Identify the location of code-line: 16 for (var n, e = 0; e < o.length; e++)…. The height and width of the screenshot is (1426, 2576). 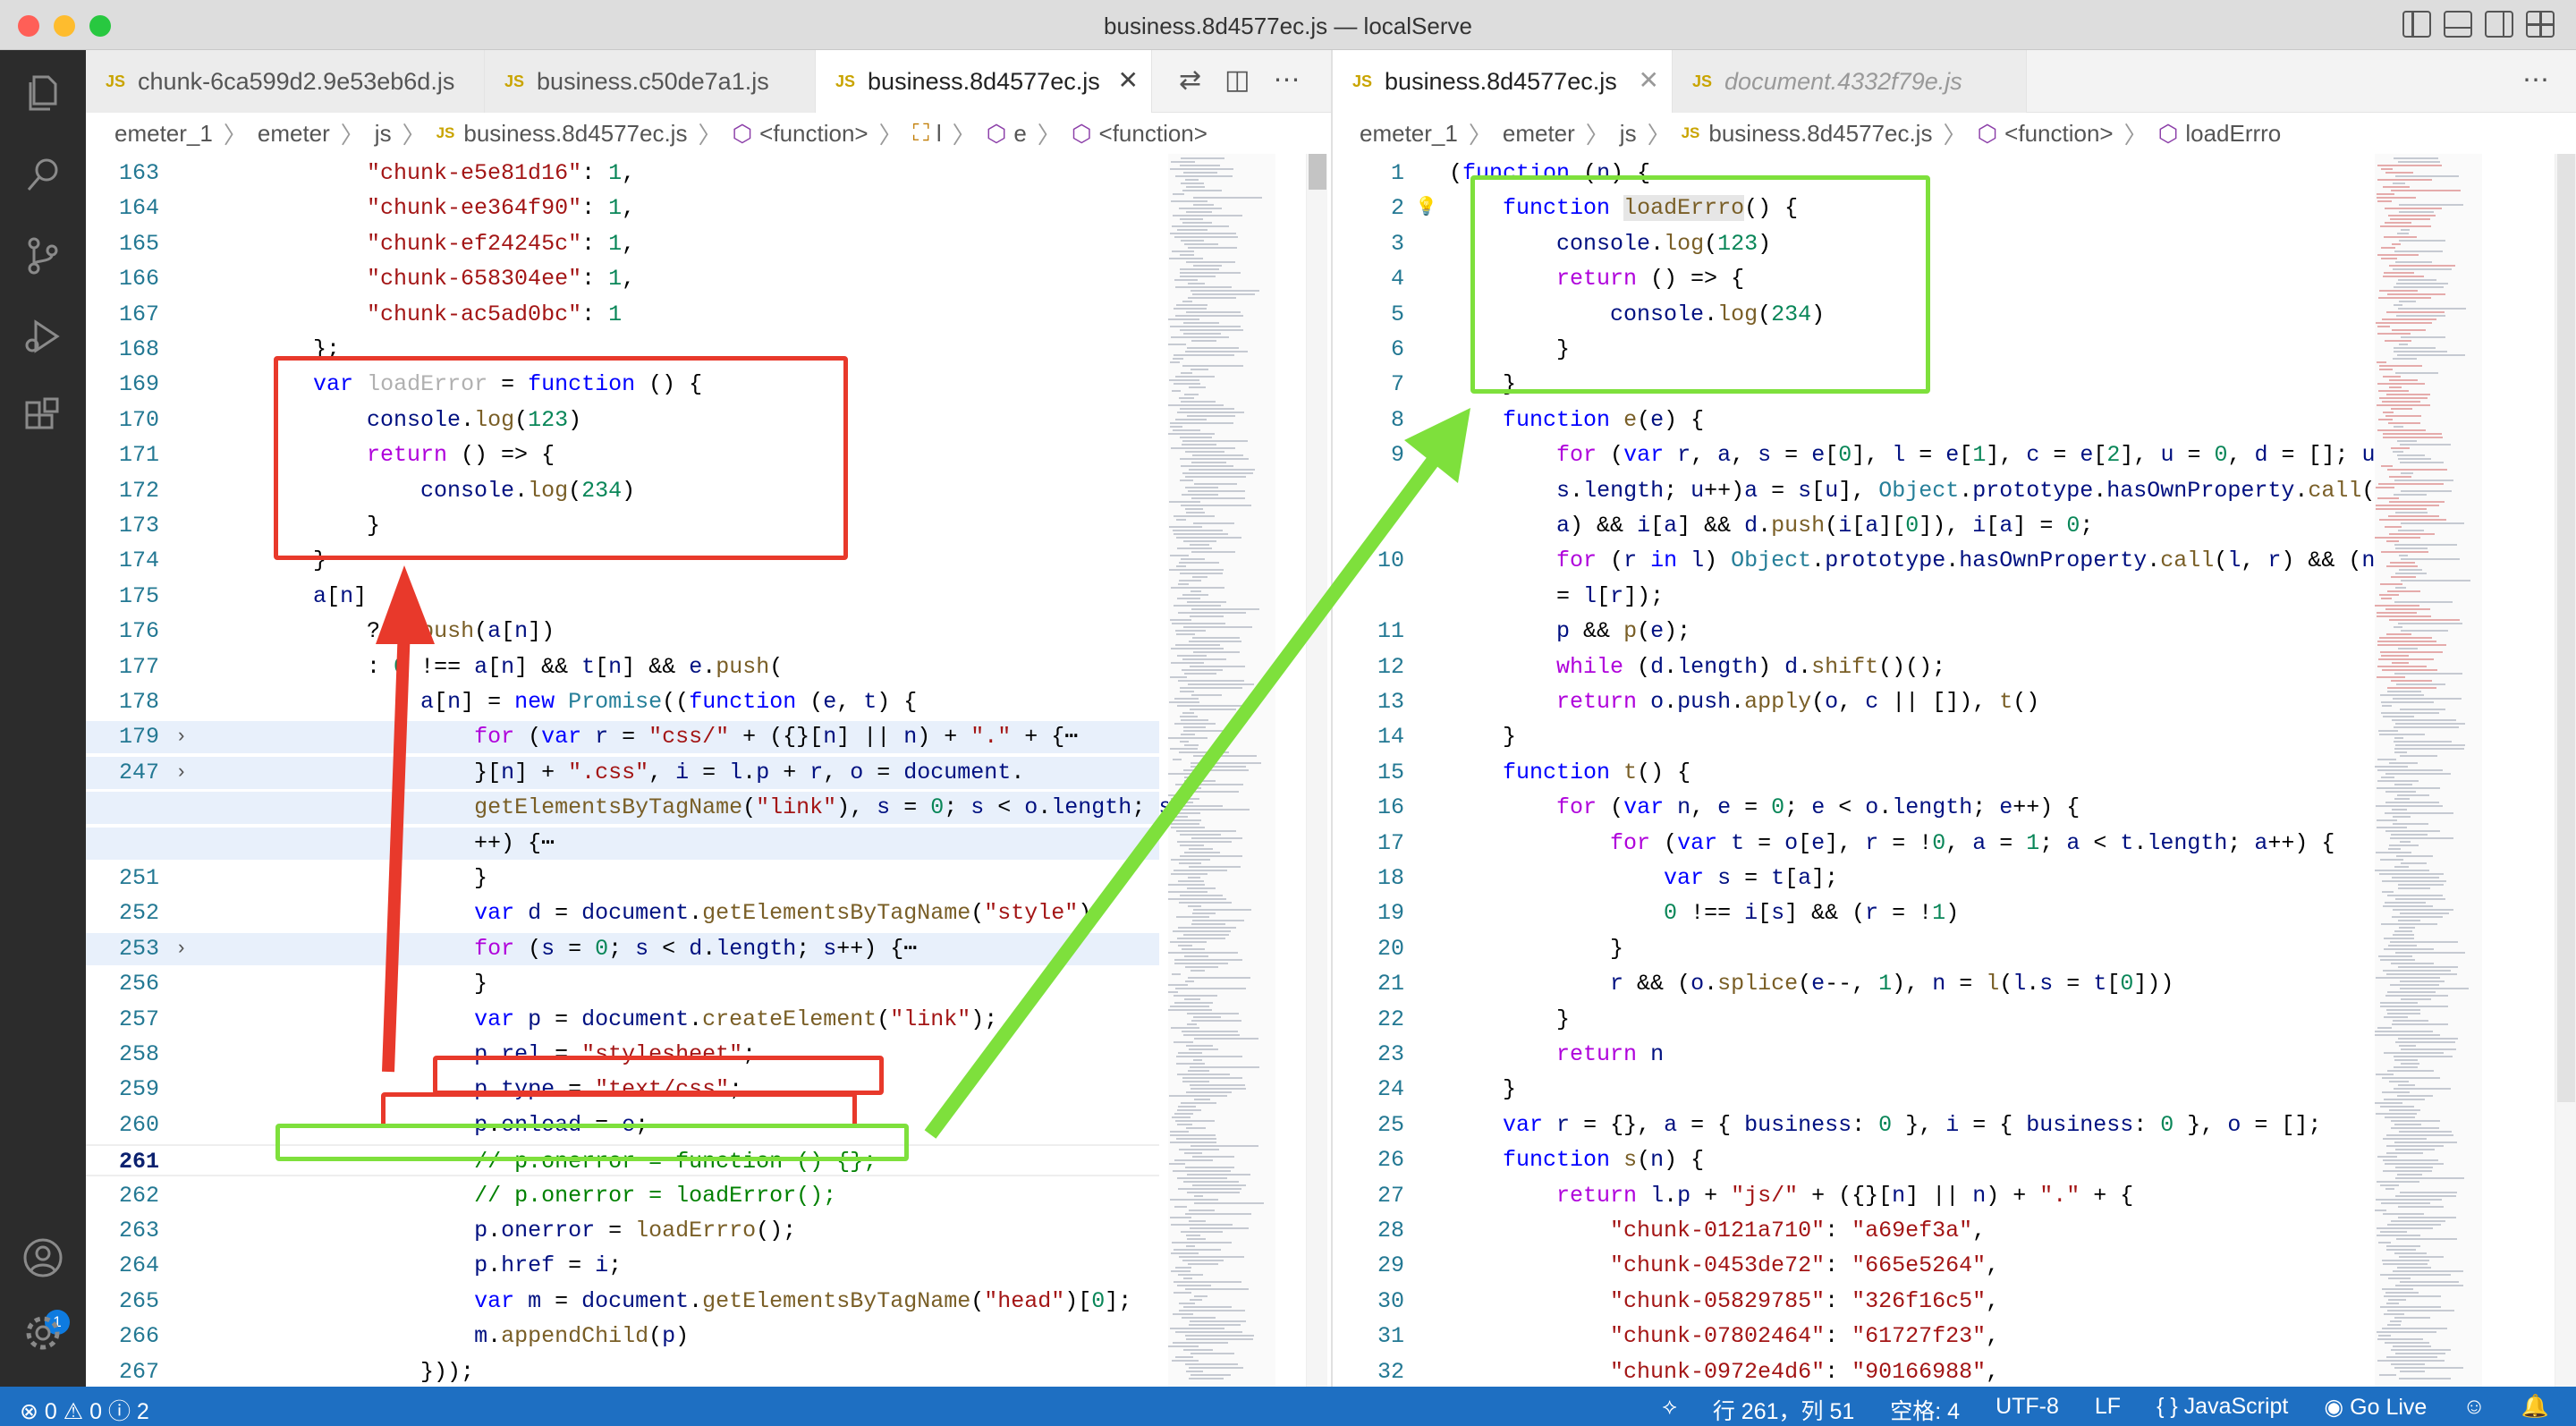
(1851, 808).